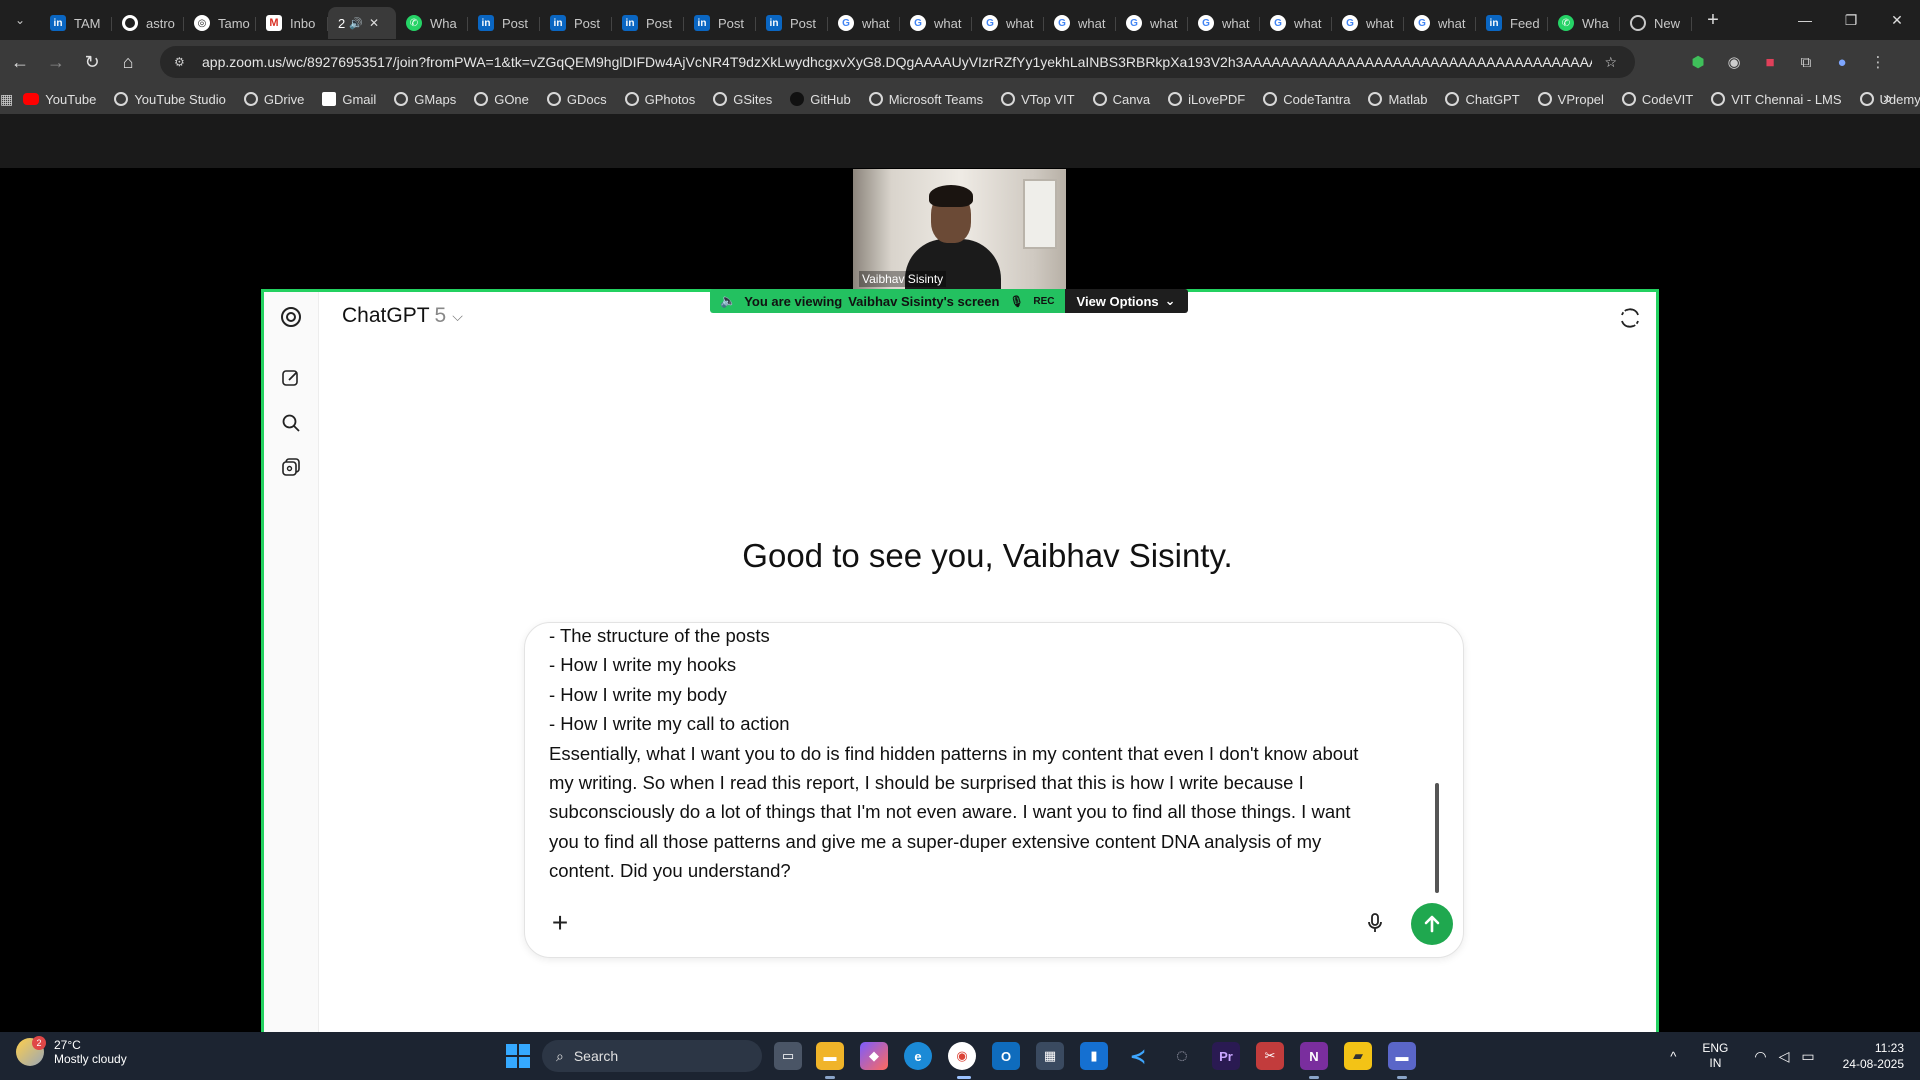  What do you see at coordinates (1698, 62) in the screenshot?
I see `shield-extension-icon: ⬢` at bounding box center [1698, 62].